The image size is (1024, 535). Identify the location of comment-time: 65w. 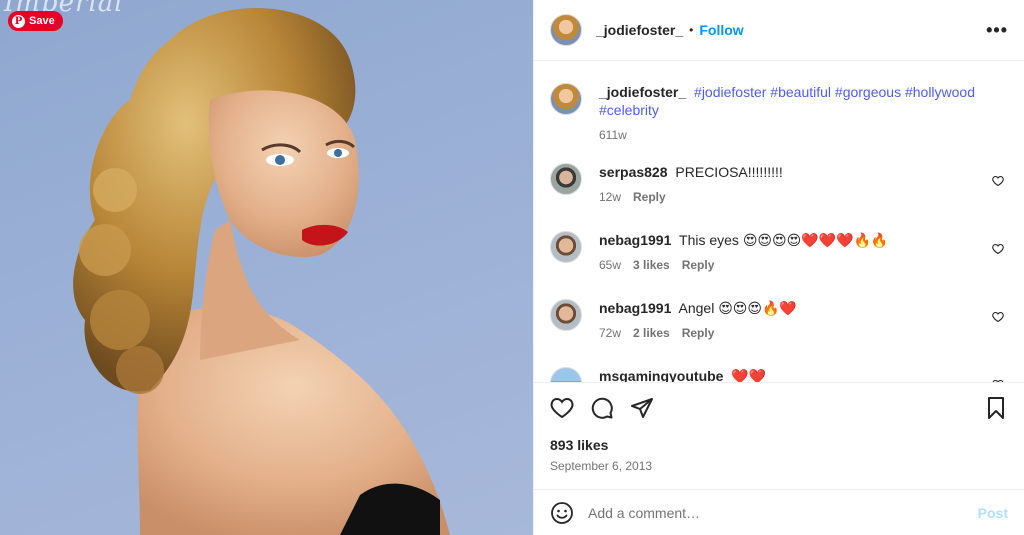
(610, 265).